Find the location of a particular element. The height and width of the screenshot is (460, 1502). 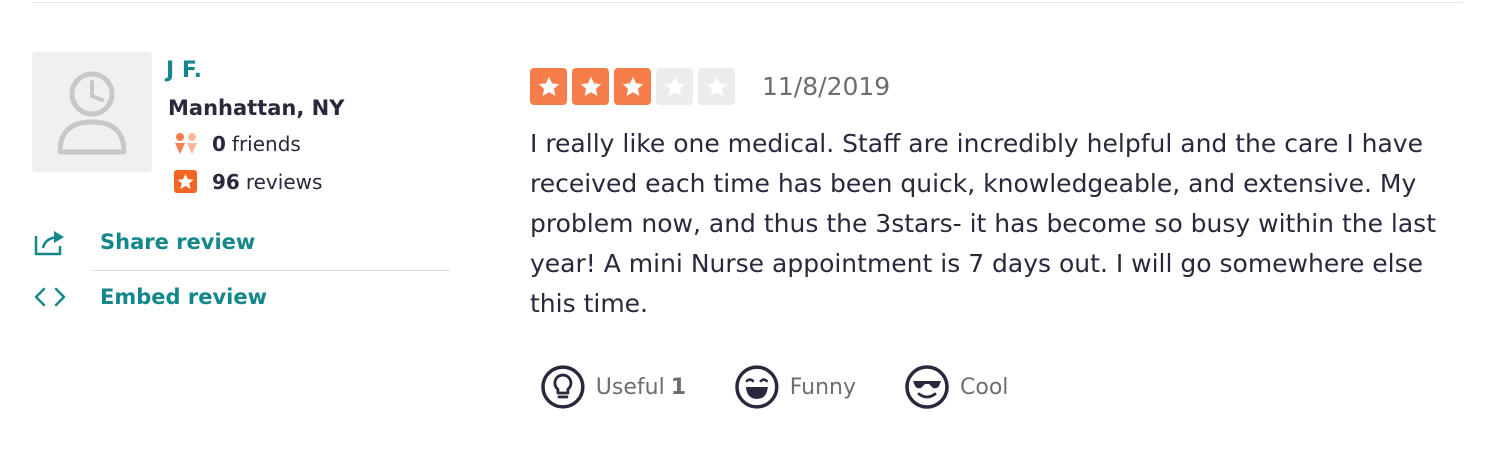

reviewer-location: Manhattan, NY is located at coordinates (256, 108).